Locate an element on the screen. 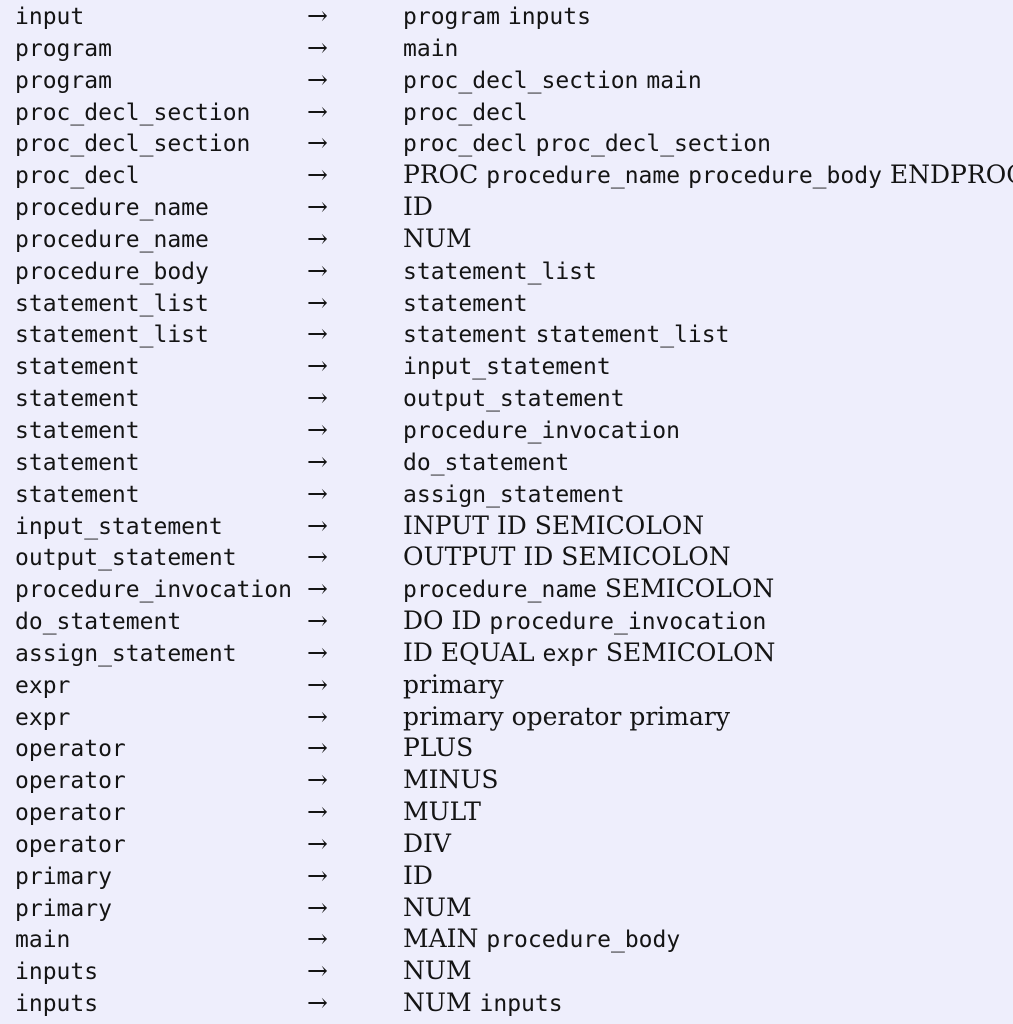 Image resolution: width=1013 pixels, height=1024 pixels. rule-lhs-nonterminal: procedure_body is located at coordinates (112, 271).